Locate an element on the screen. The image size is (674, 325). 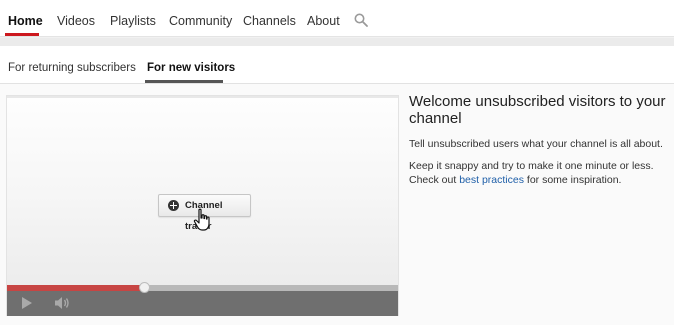
progress-bar is located at coordinates (202, 287).